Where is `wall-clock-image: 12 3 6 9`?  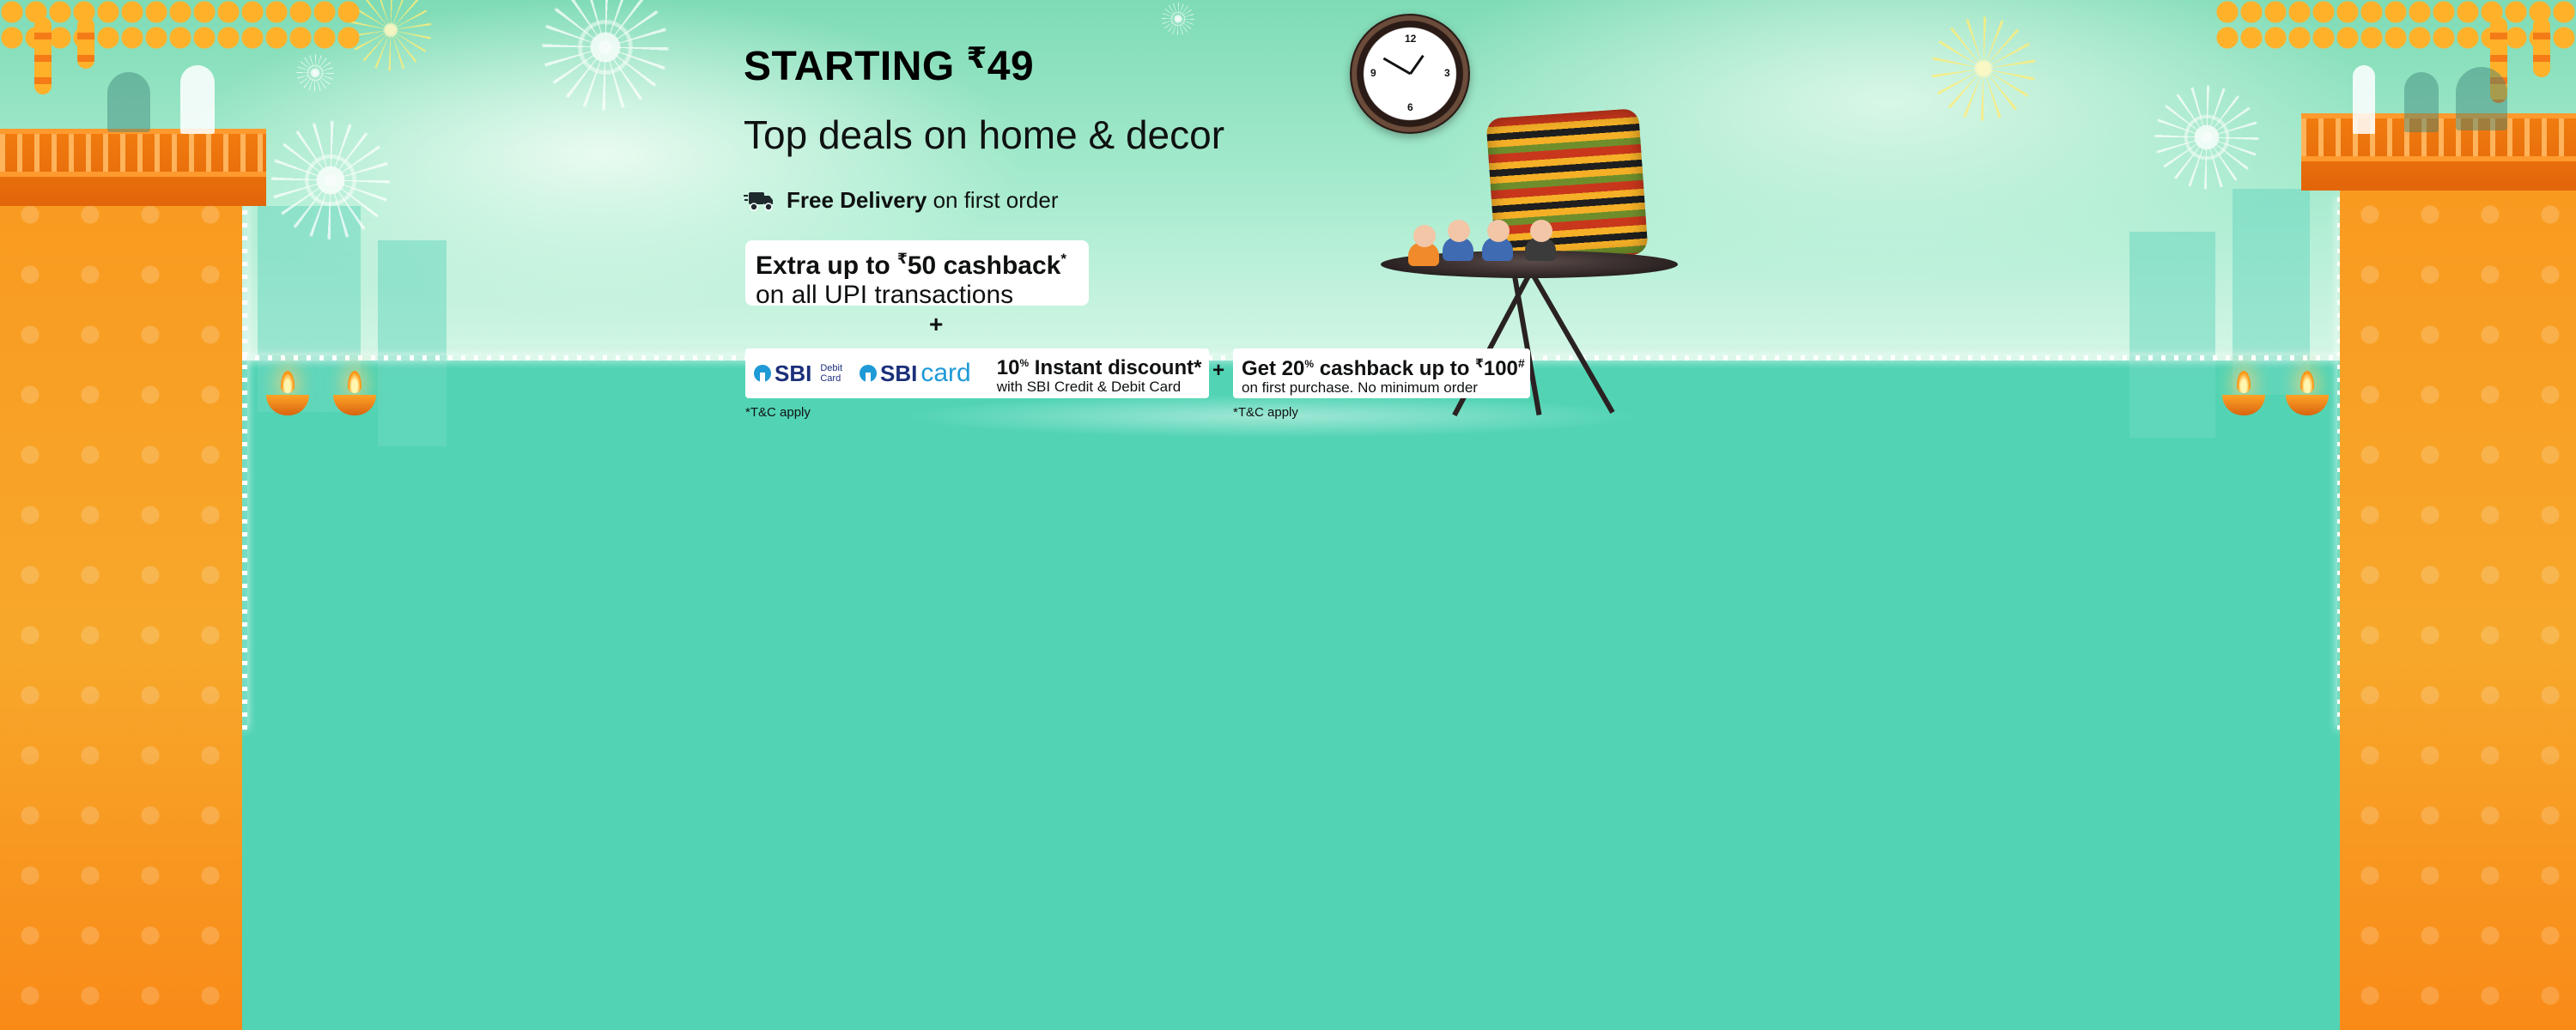
wall-clock-image: 12 3 6 9 is located at coordinates (1410, 74).